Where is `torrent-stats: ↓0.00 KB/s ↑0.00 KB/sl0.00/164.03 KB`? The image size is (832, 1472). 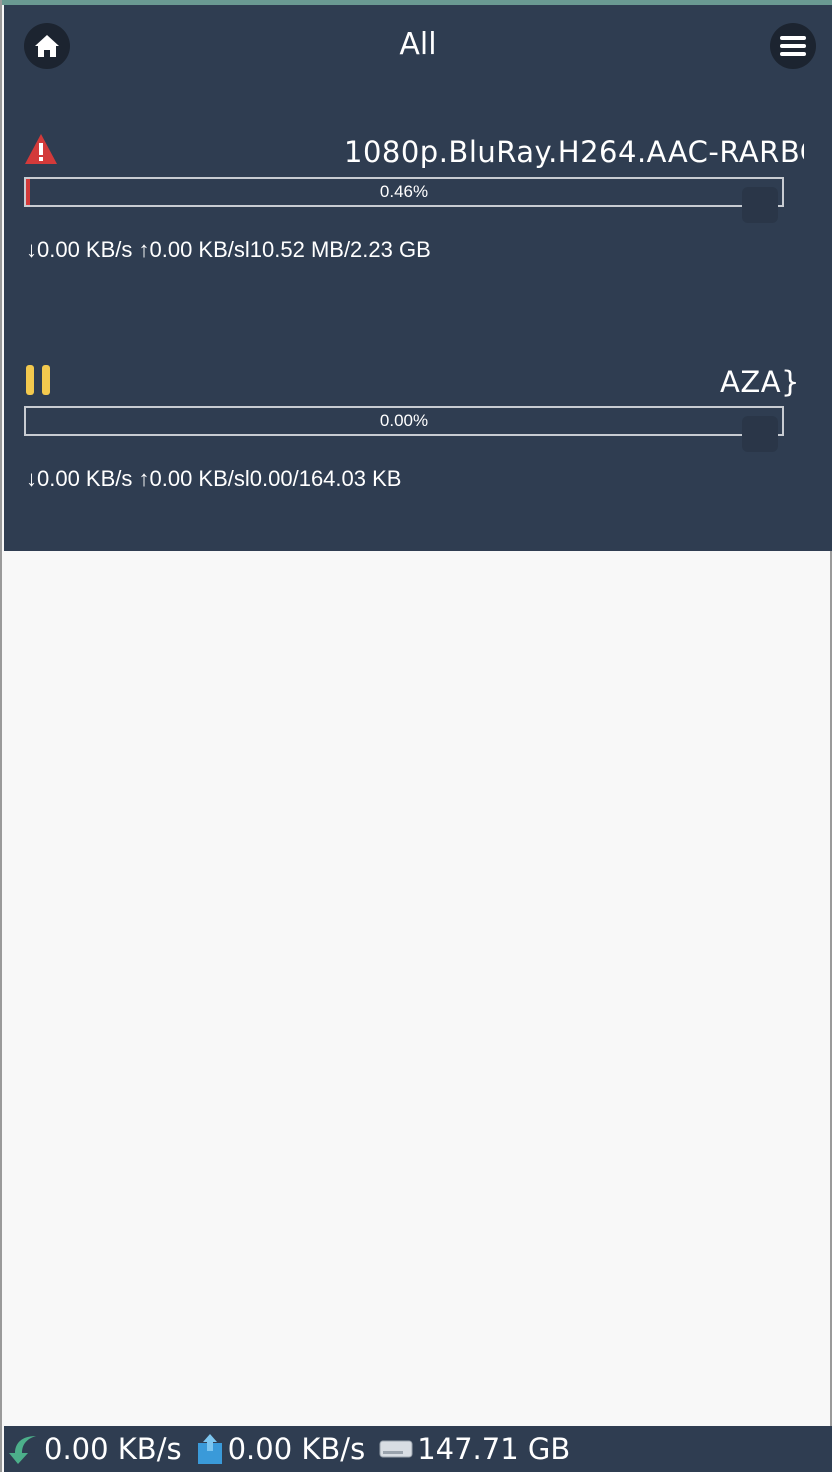 torrent-stats: ↓0.00 KB/s ↑0.00 KB/sl0.00/164.03 KB is located at coordinates (214, 478).